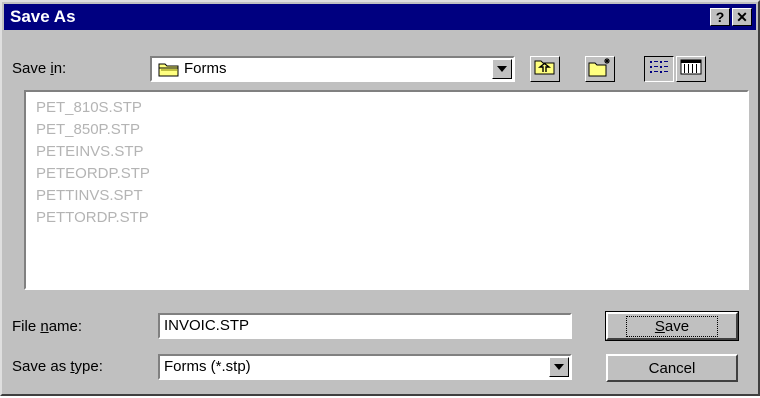 The image size is (760, 398). Describe the element at coordinates (365, 367) in the screenshot. I see `save-as-type-dropdown: Forms (*.stp)` at that location.